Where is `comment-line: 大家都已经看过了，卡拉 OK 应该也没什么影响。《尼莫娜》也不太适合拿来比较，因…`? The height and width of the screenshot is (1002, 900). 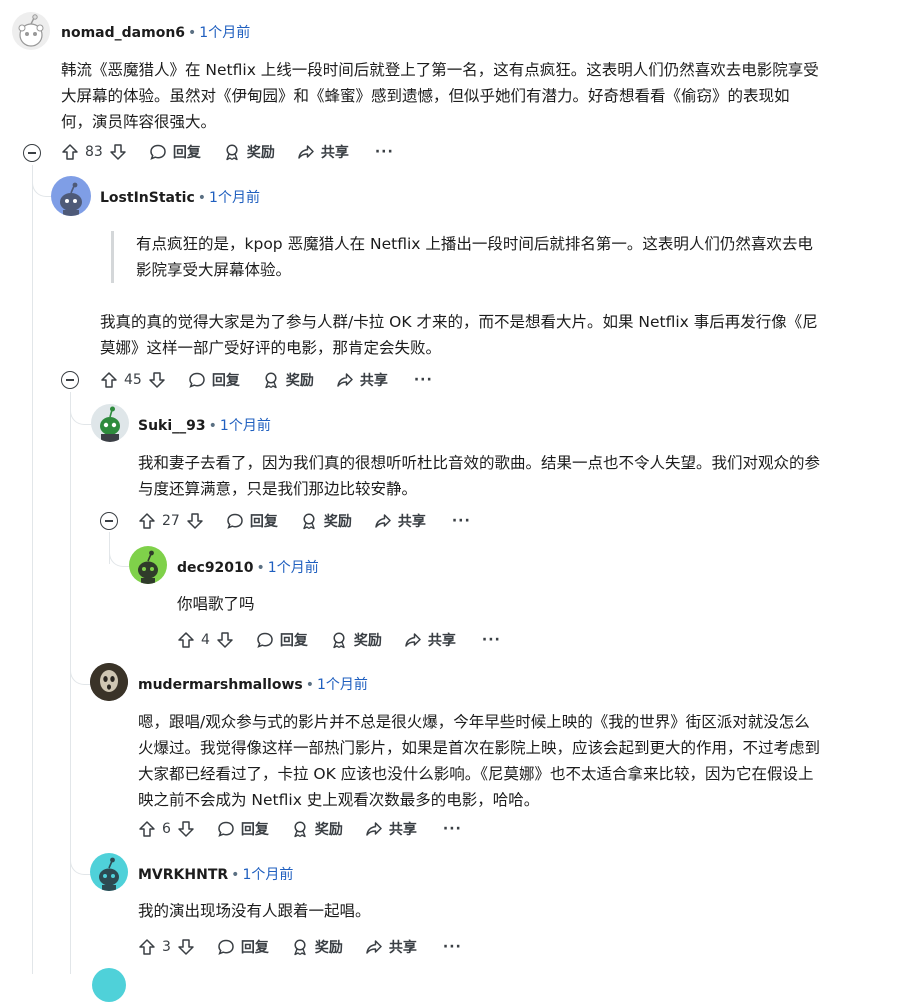 comment-line: 大家都已经看过了，卡拉 OK 应该也没什么影响。《尼莫娜》也不太适合拿来比较，因… is located at coordinates (476, 774).